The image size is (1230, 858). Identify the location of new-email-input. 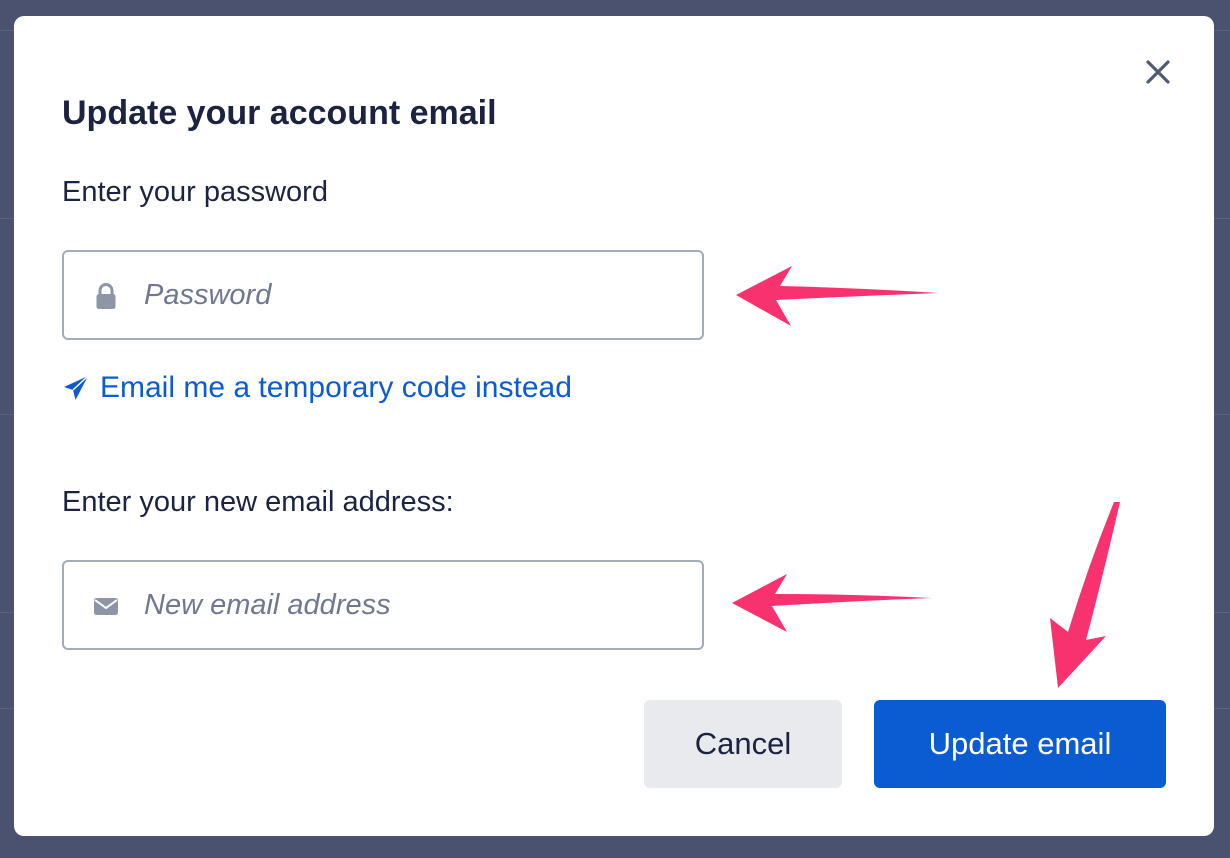
(414, 605).